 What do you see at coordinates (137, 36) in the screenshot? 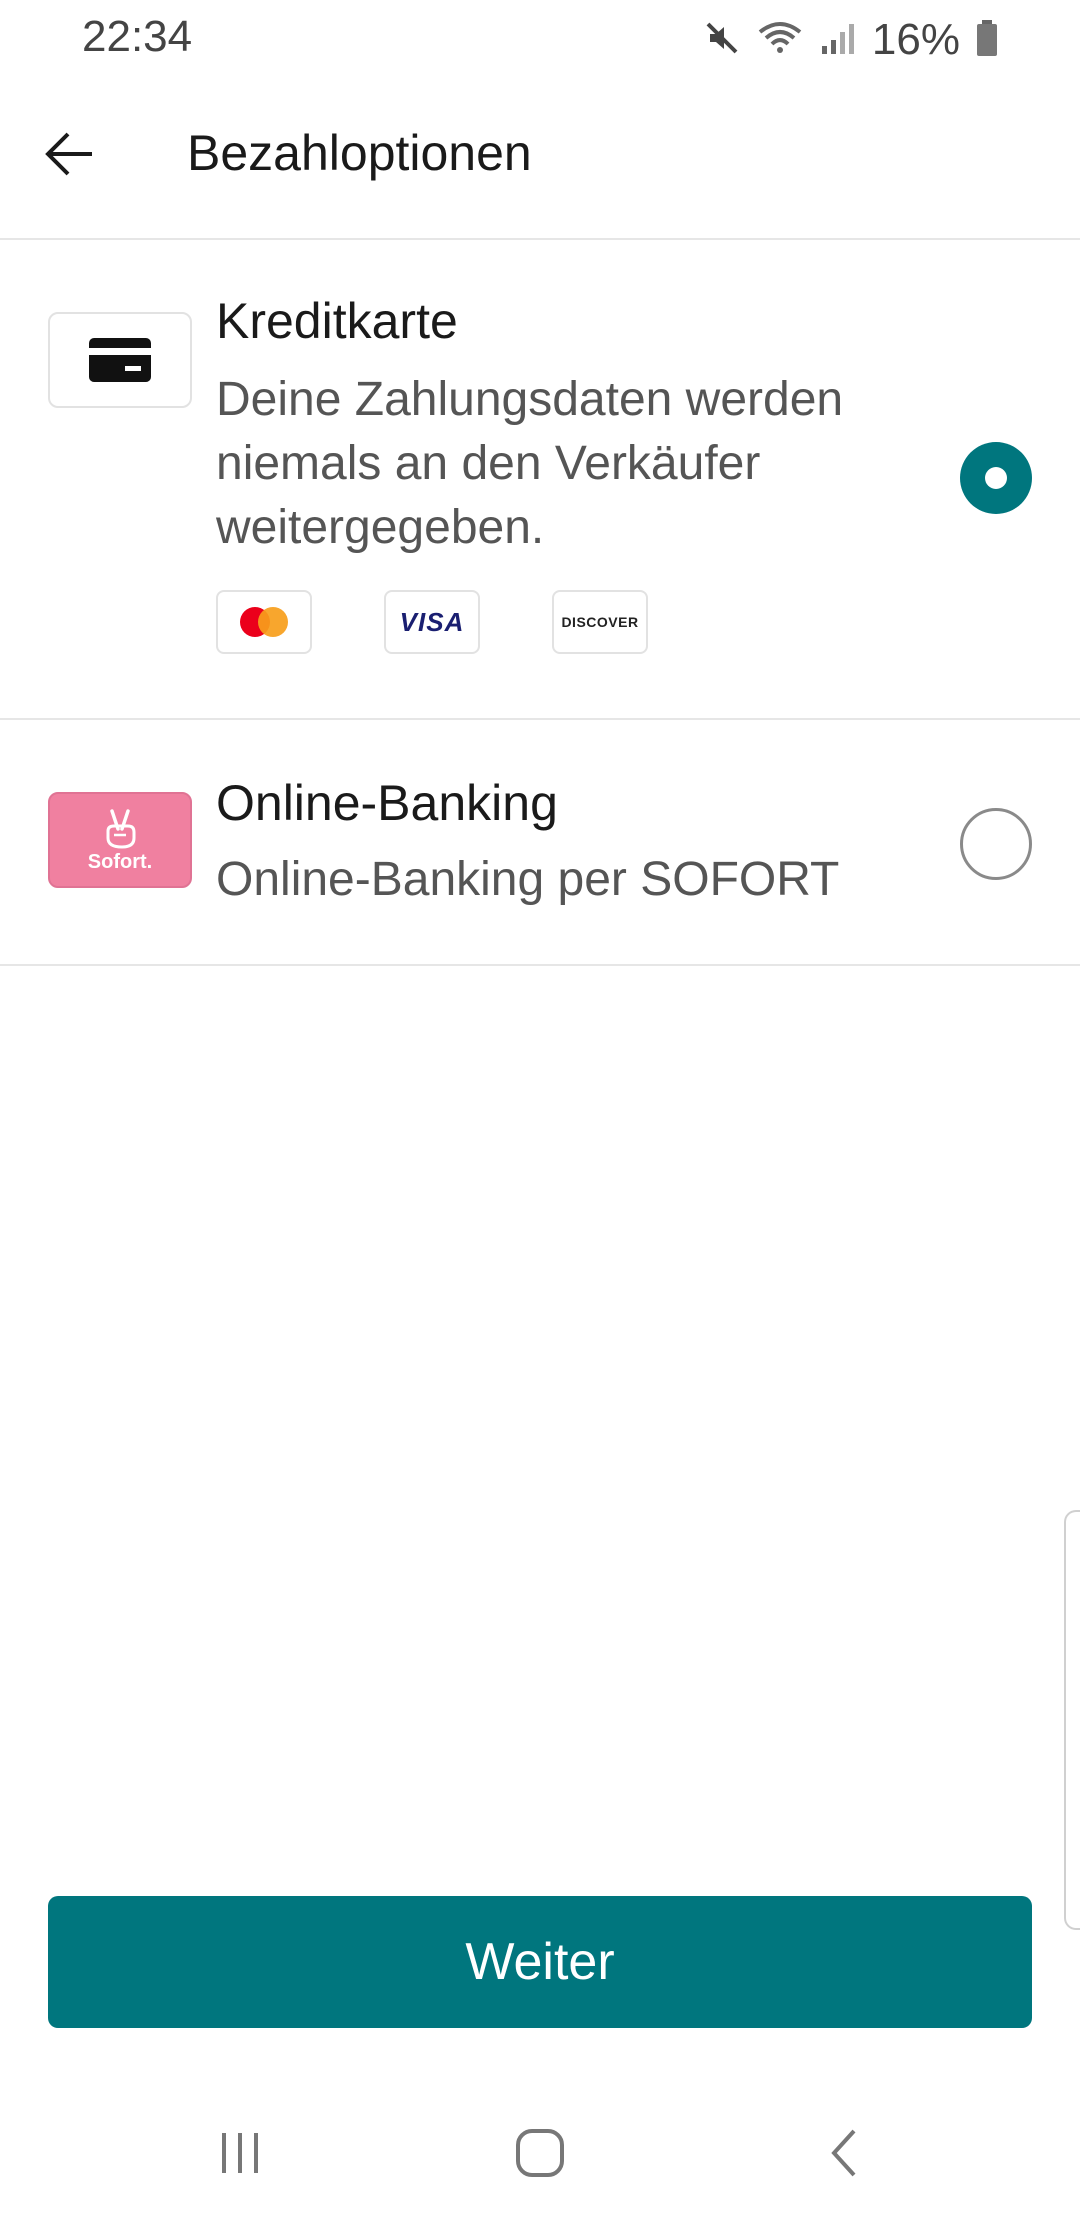
I see `status-time: 22:34` at bounding box center [137, 36].